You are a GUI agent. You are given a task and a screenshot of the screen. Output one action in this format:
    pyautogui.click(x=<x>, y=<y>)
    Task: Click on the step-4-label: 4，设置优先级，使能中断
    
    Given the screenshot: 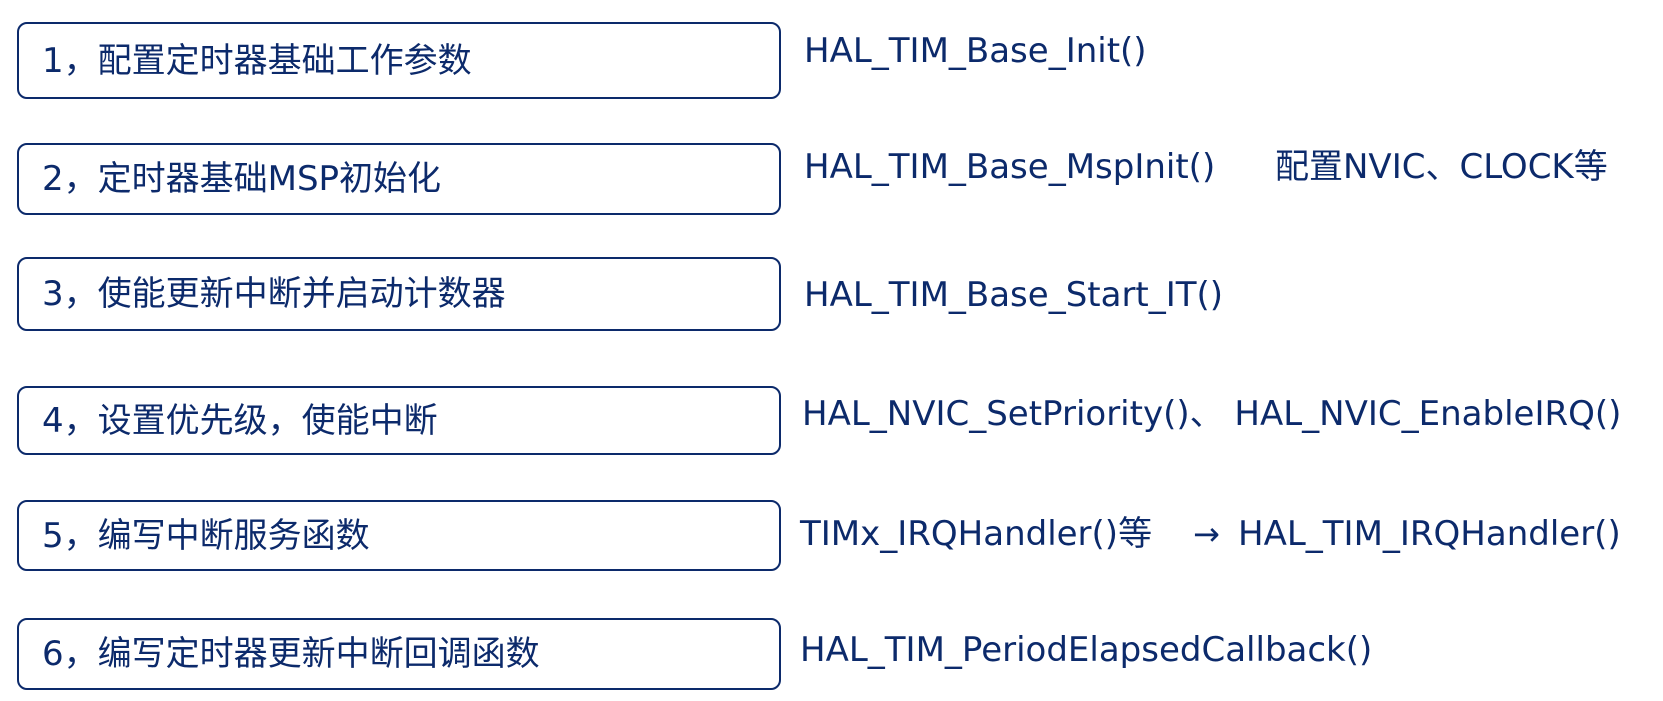 What is the action you would take?
    pyautogui.click(x=240, y=420)
    